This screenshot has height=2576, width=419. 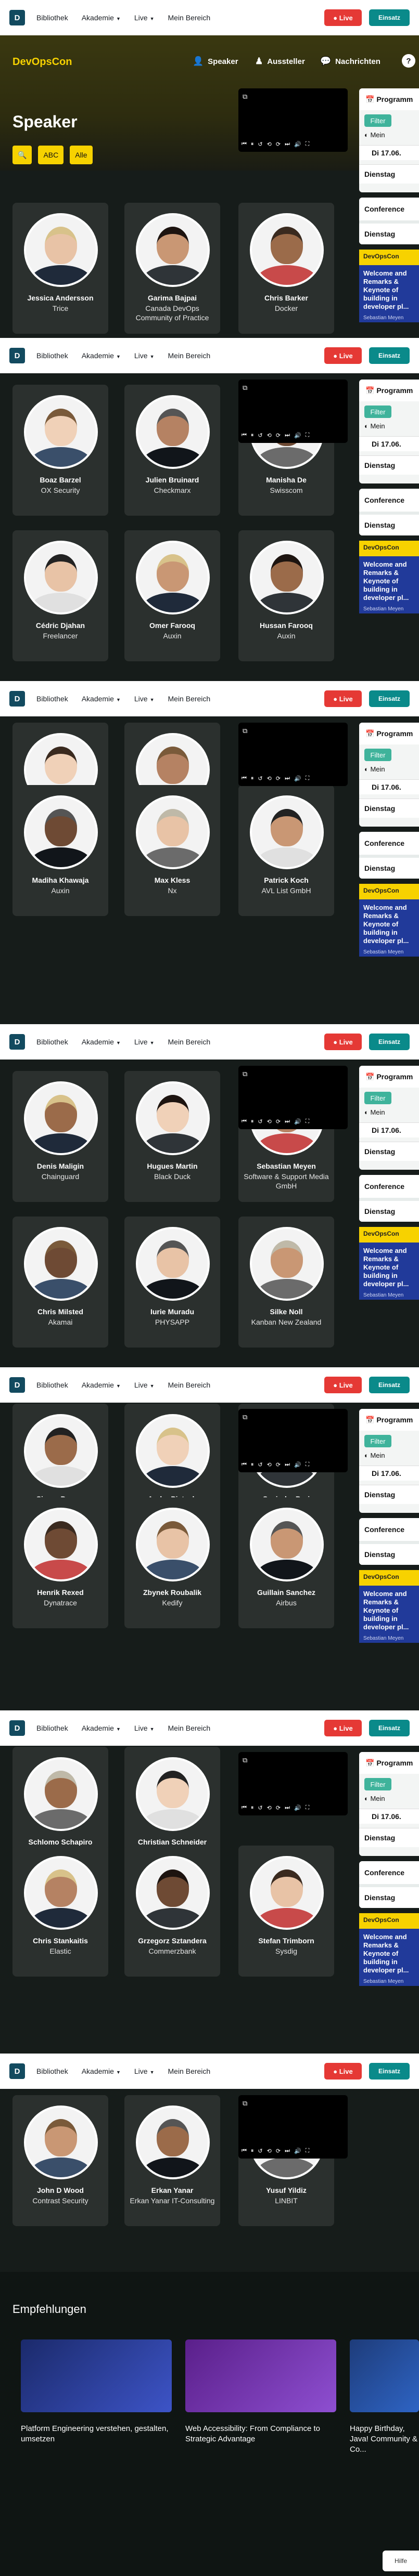 I want to click on speaker-card: Silke Noll Kanban New Zealand, so click(x=286, y=1282).